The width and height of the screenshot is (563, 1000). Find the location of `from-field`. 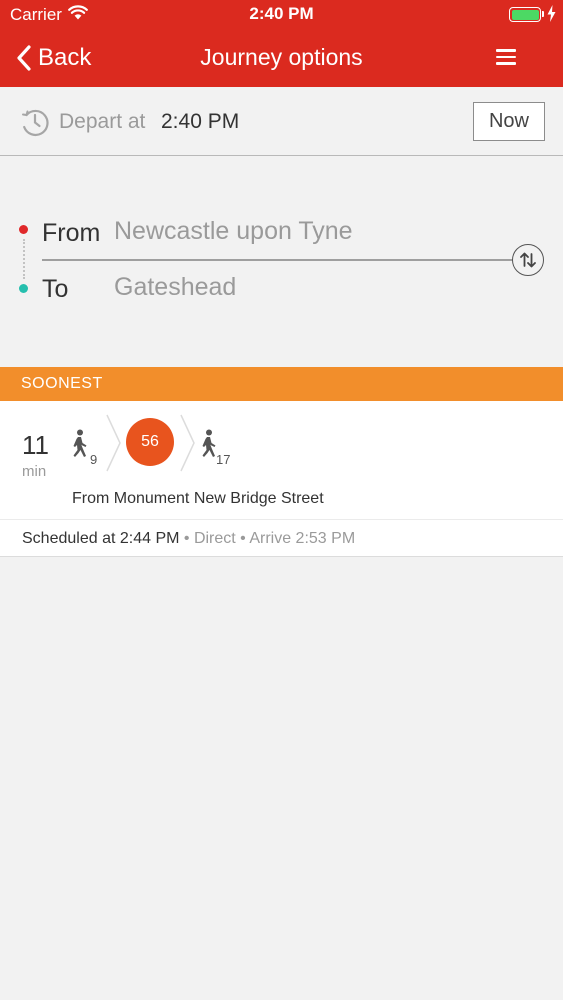

from-field is located at coordinates (304, 231).